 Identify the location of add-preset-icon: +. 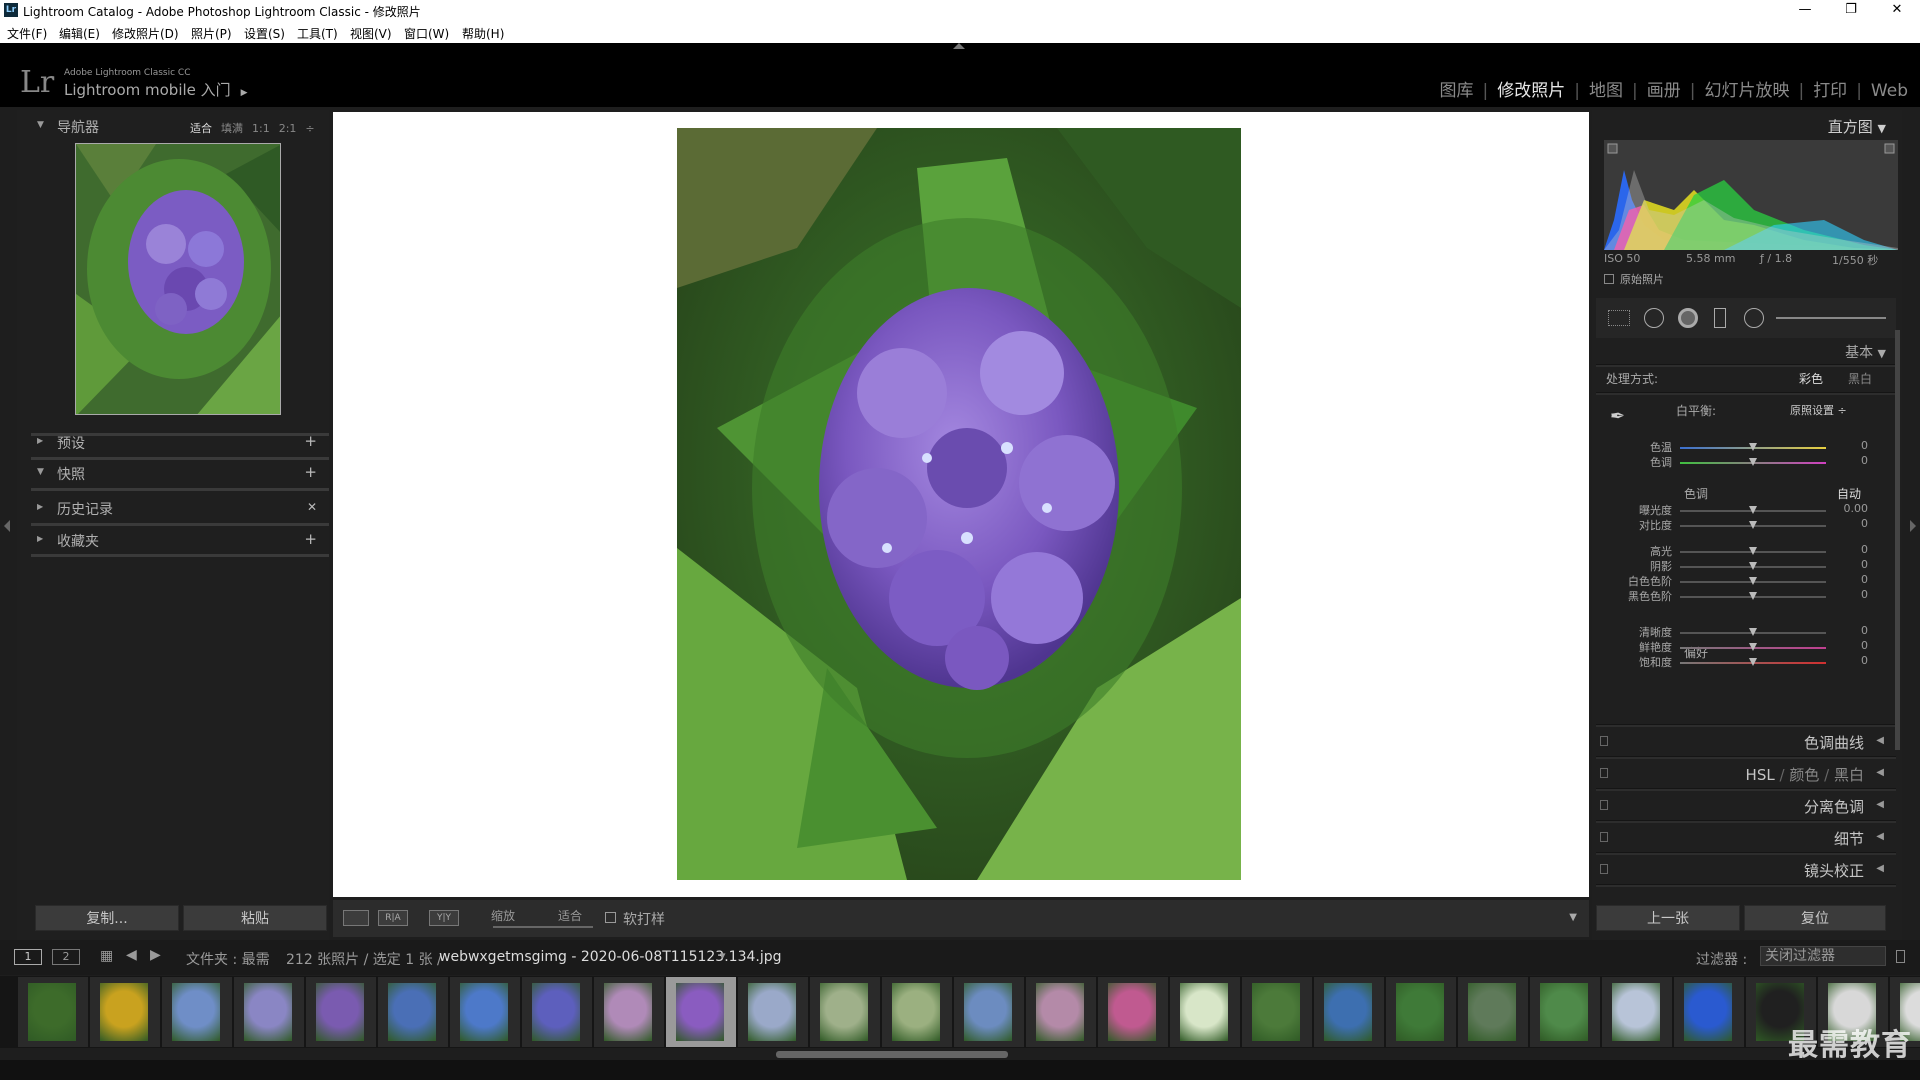
(310, 441).